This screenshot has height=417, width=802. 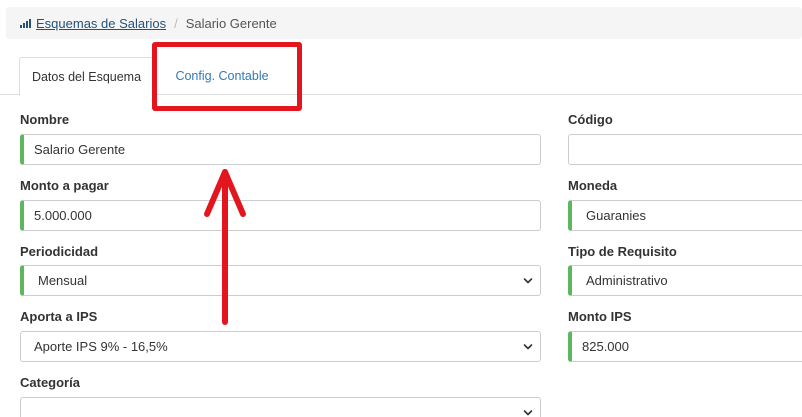 What do you see at coordinates (280, 280) in the screenshot?
I see `periodicidad-select: Mensual` at bounding box center [280, 280].